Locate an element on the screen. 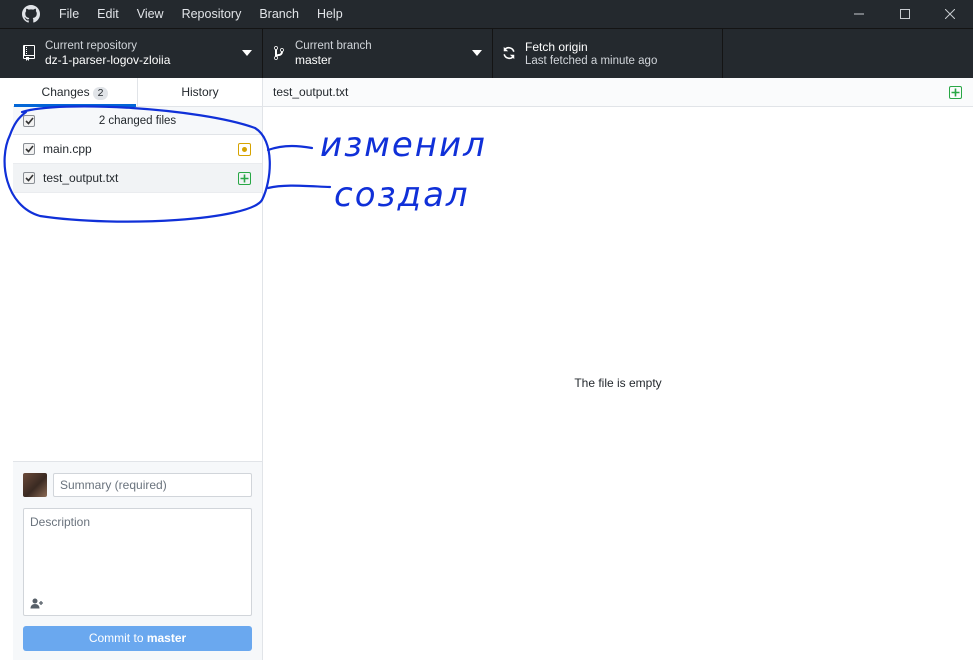  tab-bar: Changes 2 History is located at coordinates (137, 92).